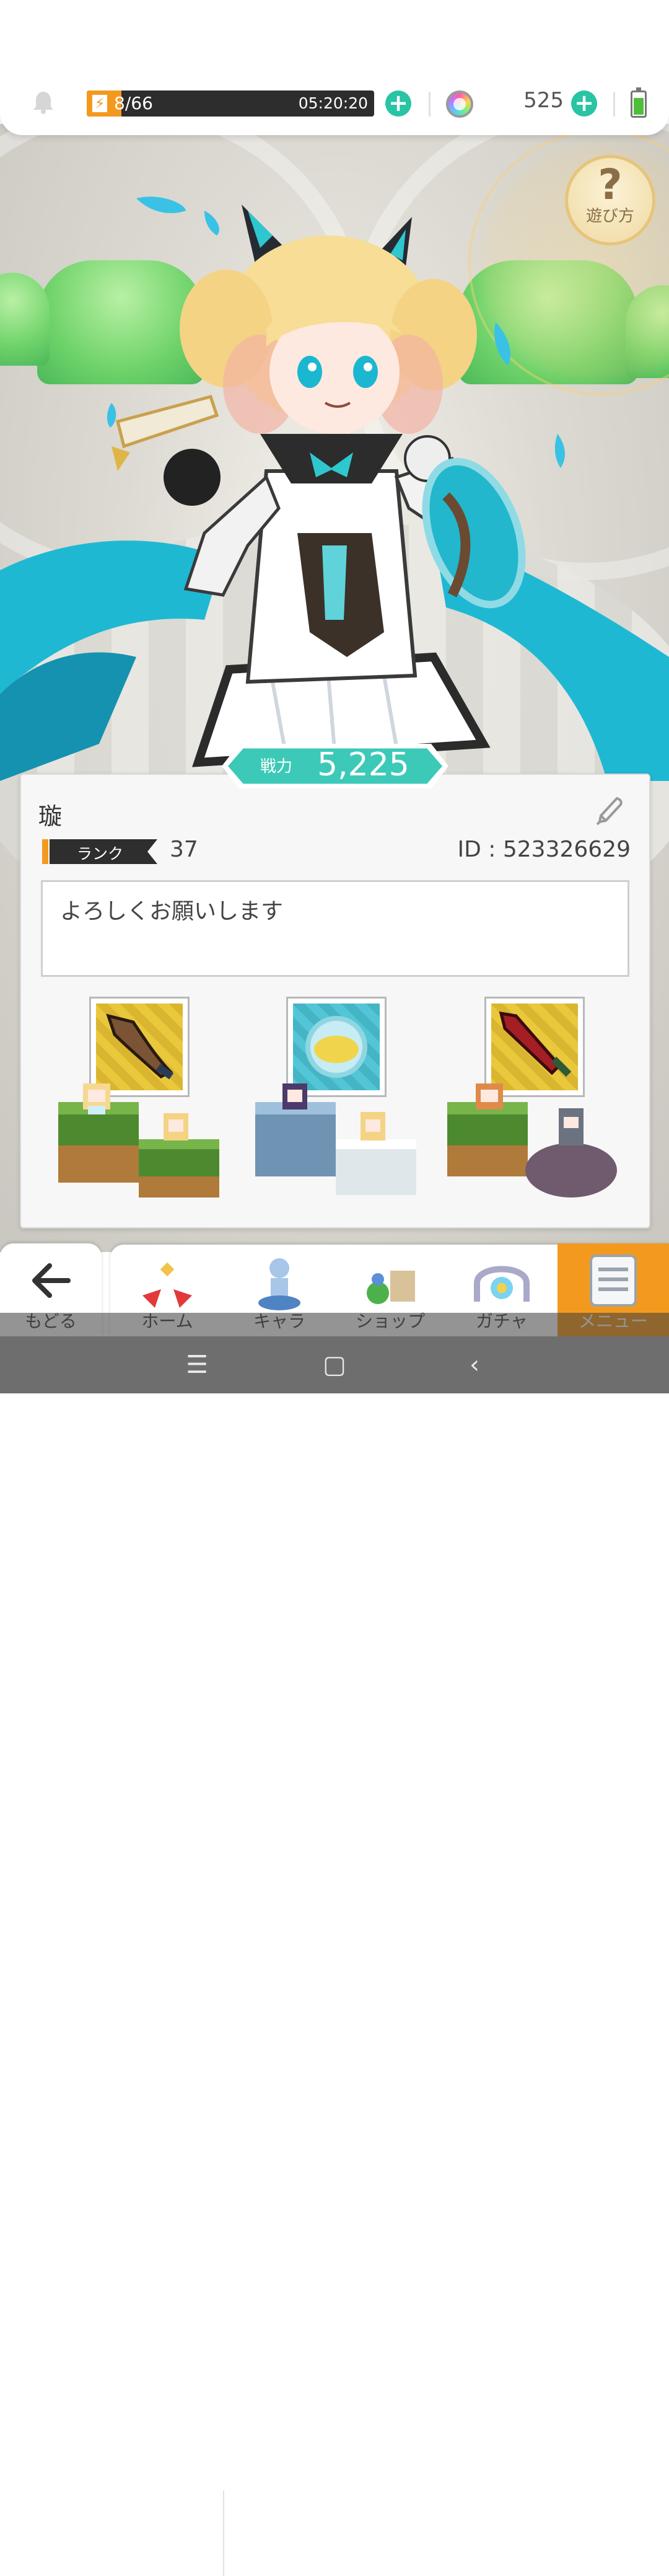 This screenshot has height=2576, width=669. I want to click on profile-comment-box: よろしくお願いします, so click(335, 928).